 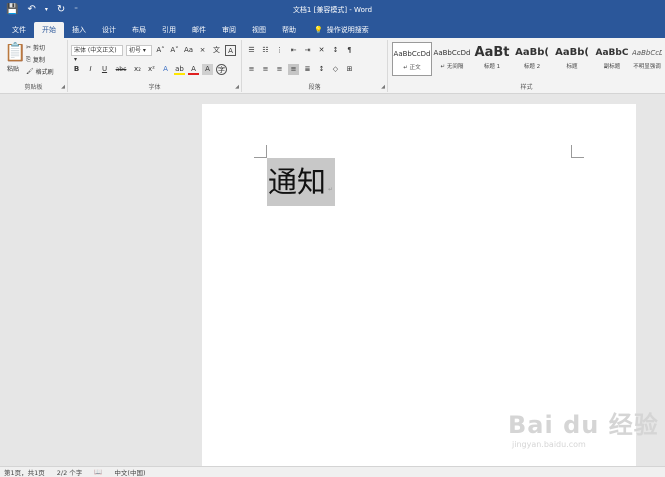 I want to click on clear-format-button: ⨯, so click(x=202, y=50).